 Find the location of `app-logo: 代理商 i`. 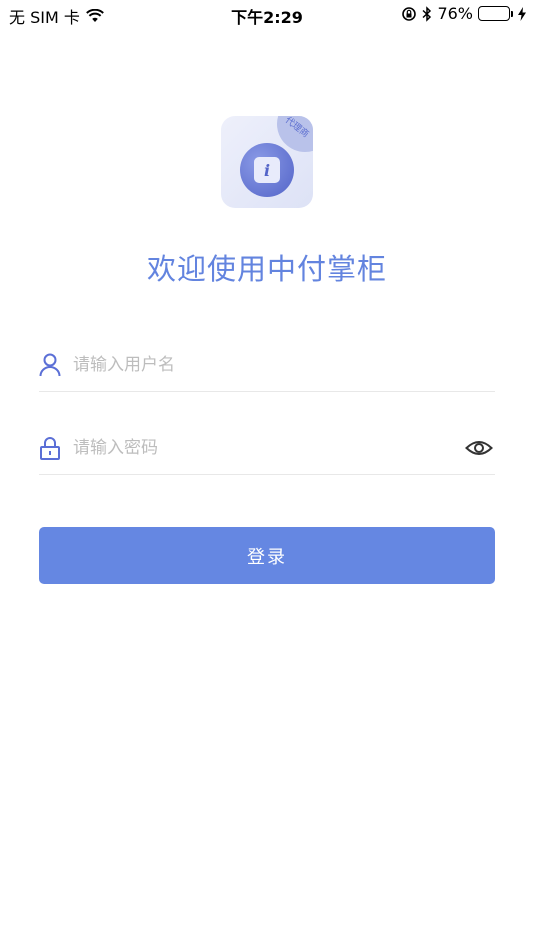

app-logo: 代理商 i is located at coordinates (267, 162).